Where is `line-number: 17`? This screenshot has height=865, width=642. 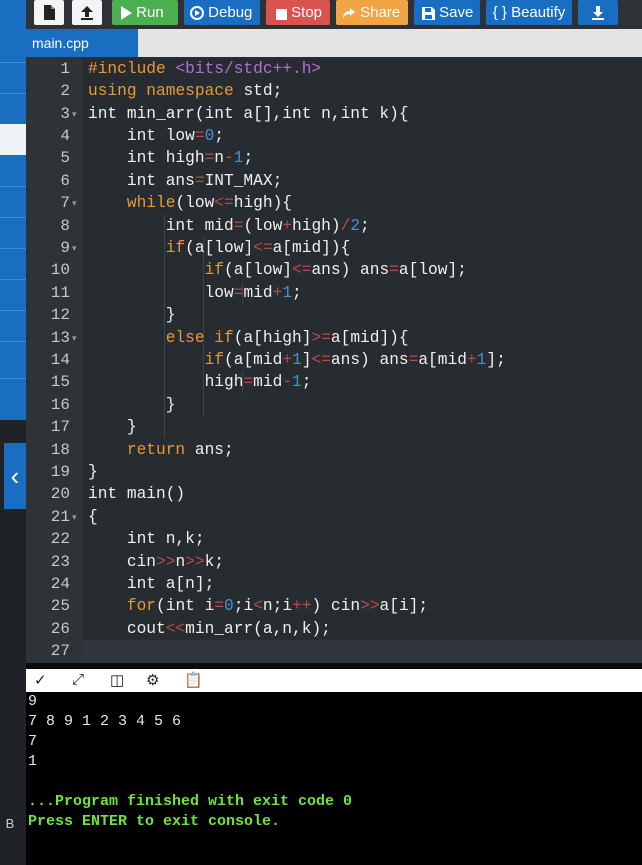
line-number: 17 is located at coordinates (60, 427).